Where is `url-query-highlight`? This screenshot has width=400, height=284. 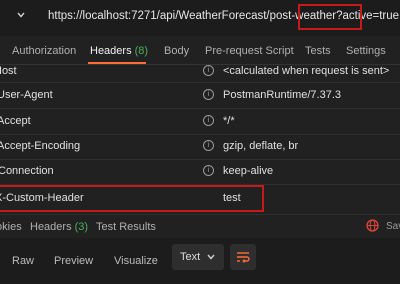 url-query-highlight is located at coordinates (330, 17).